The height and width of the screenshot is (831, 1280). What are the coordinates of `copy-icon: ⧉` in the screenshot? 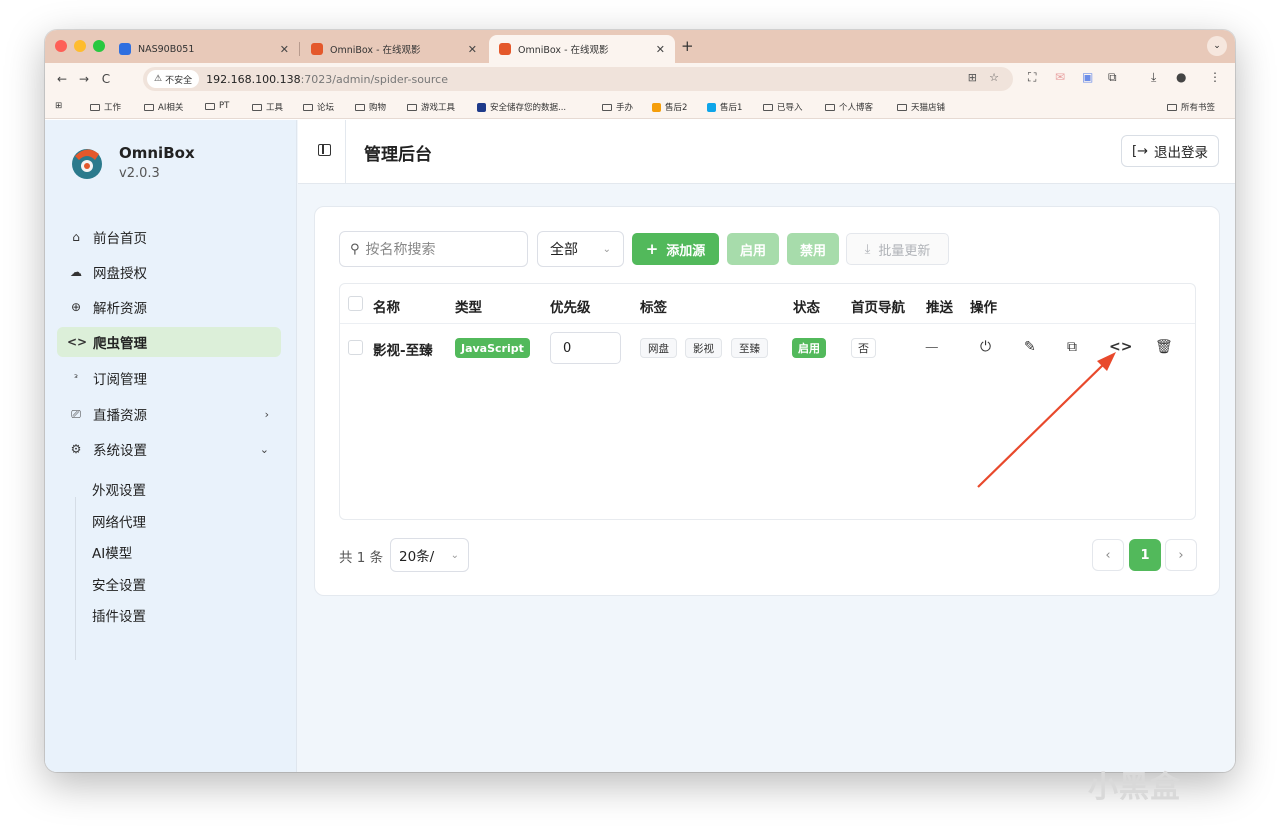 It's located at (1072, 347).